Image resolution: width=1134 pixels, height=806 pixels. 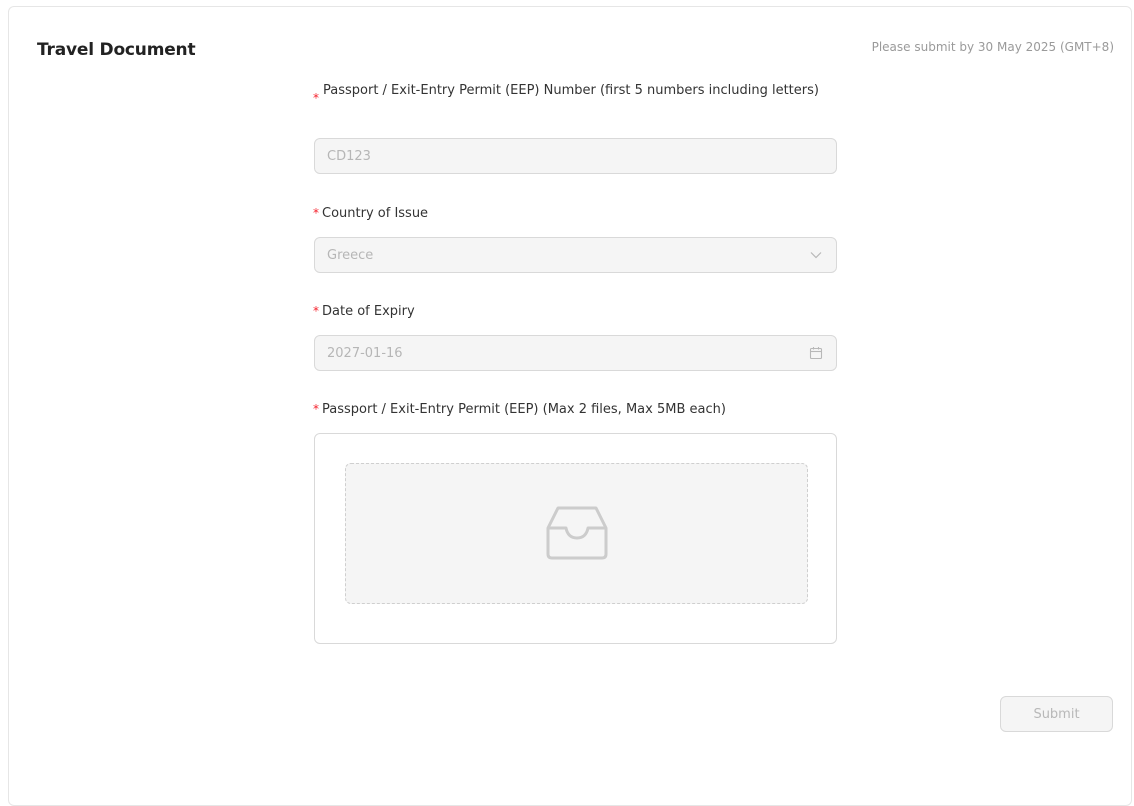 I want to click on passport-number-input: CD123, so click(x=575, y=156).